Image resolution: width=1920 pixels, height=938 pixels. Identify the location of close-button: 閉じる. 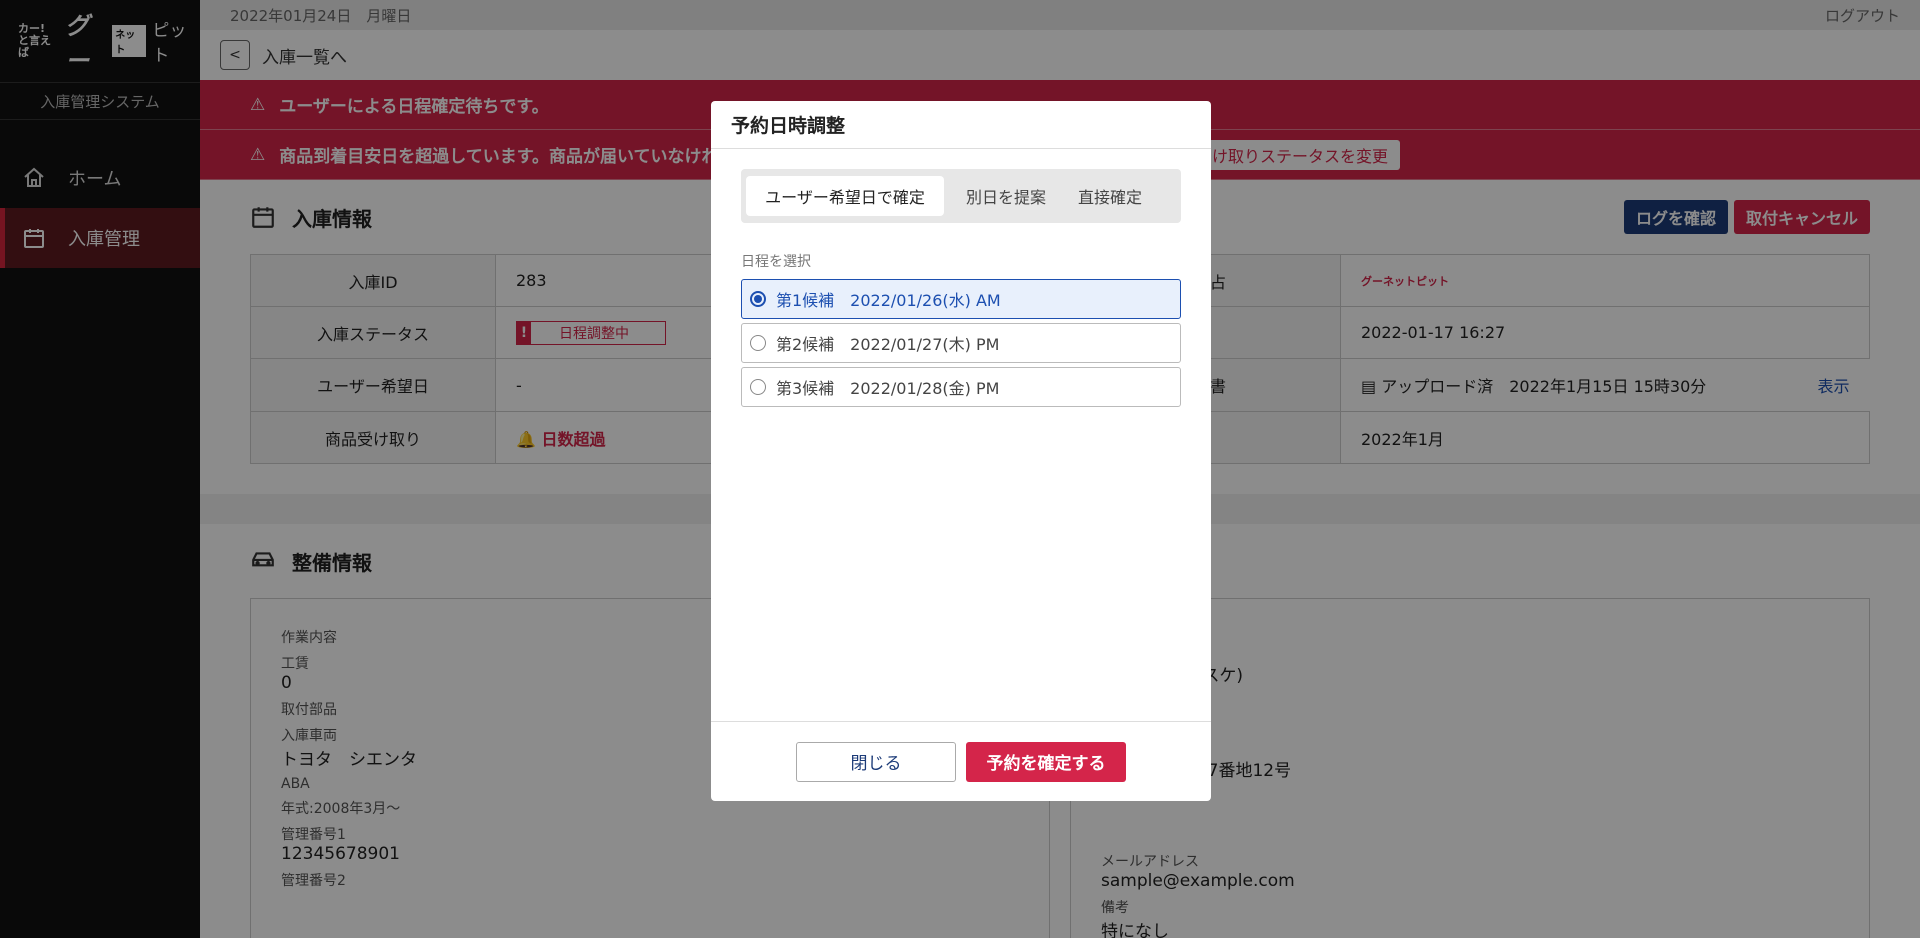
(876, 761).